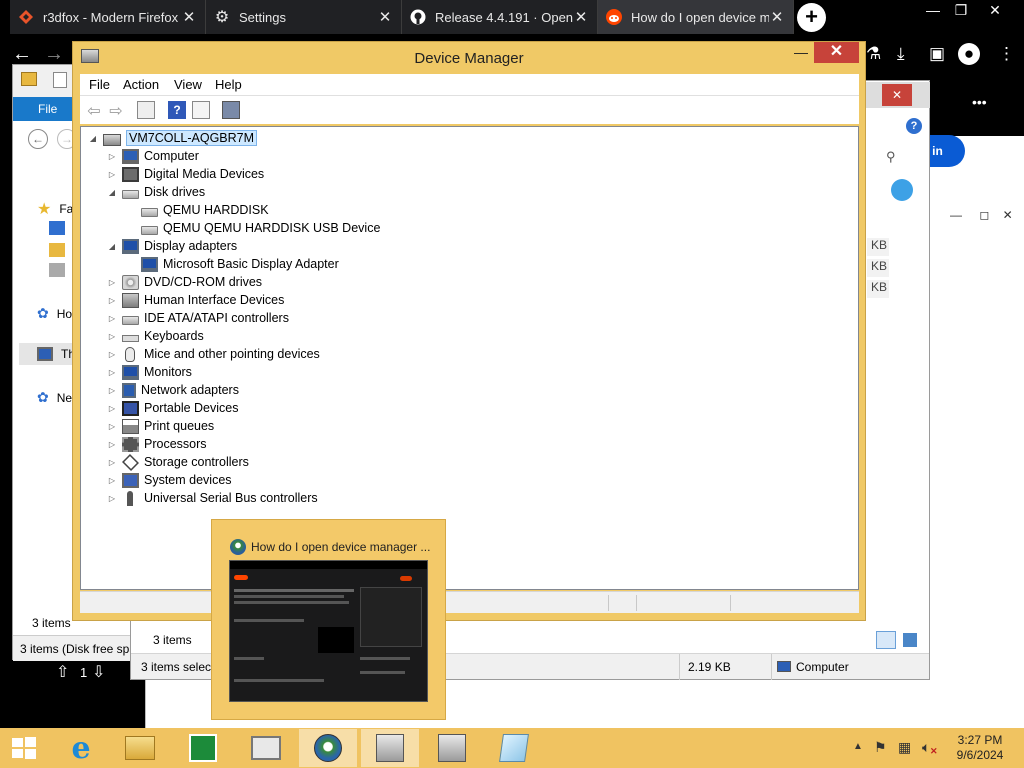  Describe the element at coordinates (904, 747) in the screenshot. I see `network-status-icon: ▦` at that location.